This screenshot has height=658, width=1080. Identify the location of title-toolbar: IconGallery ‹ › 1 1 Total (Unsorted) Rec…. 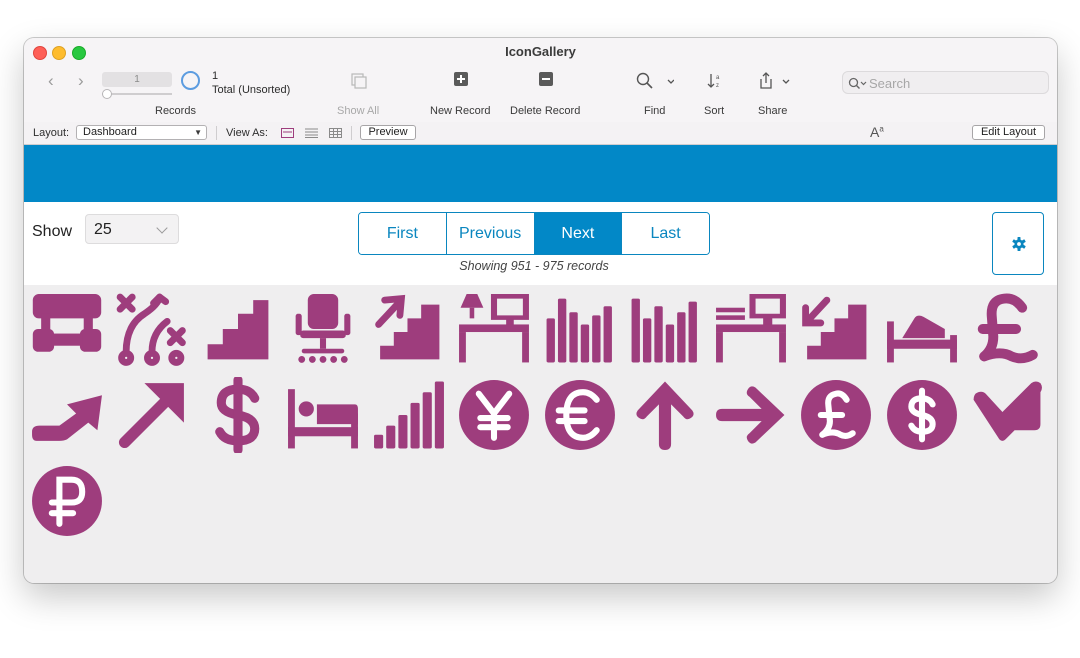
(540, 80).